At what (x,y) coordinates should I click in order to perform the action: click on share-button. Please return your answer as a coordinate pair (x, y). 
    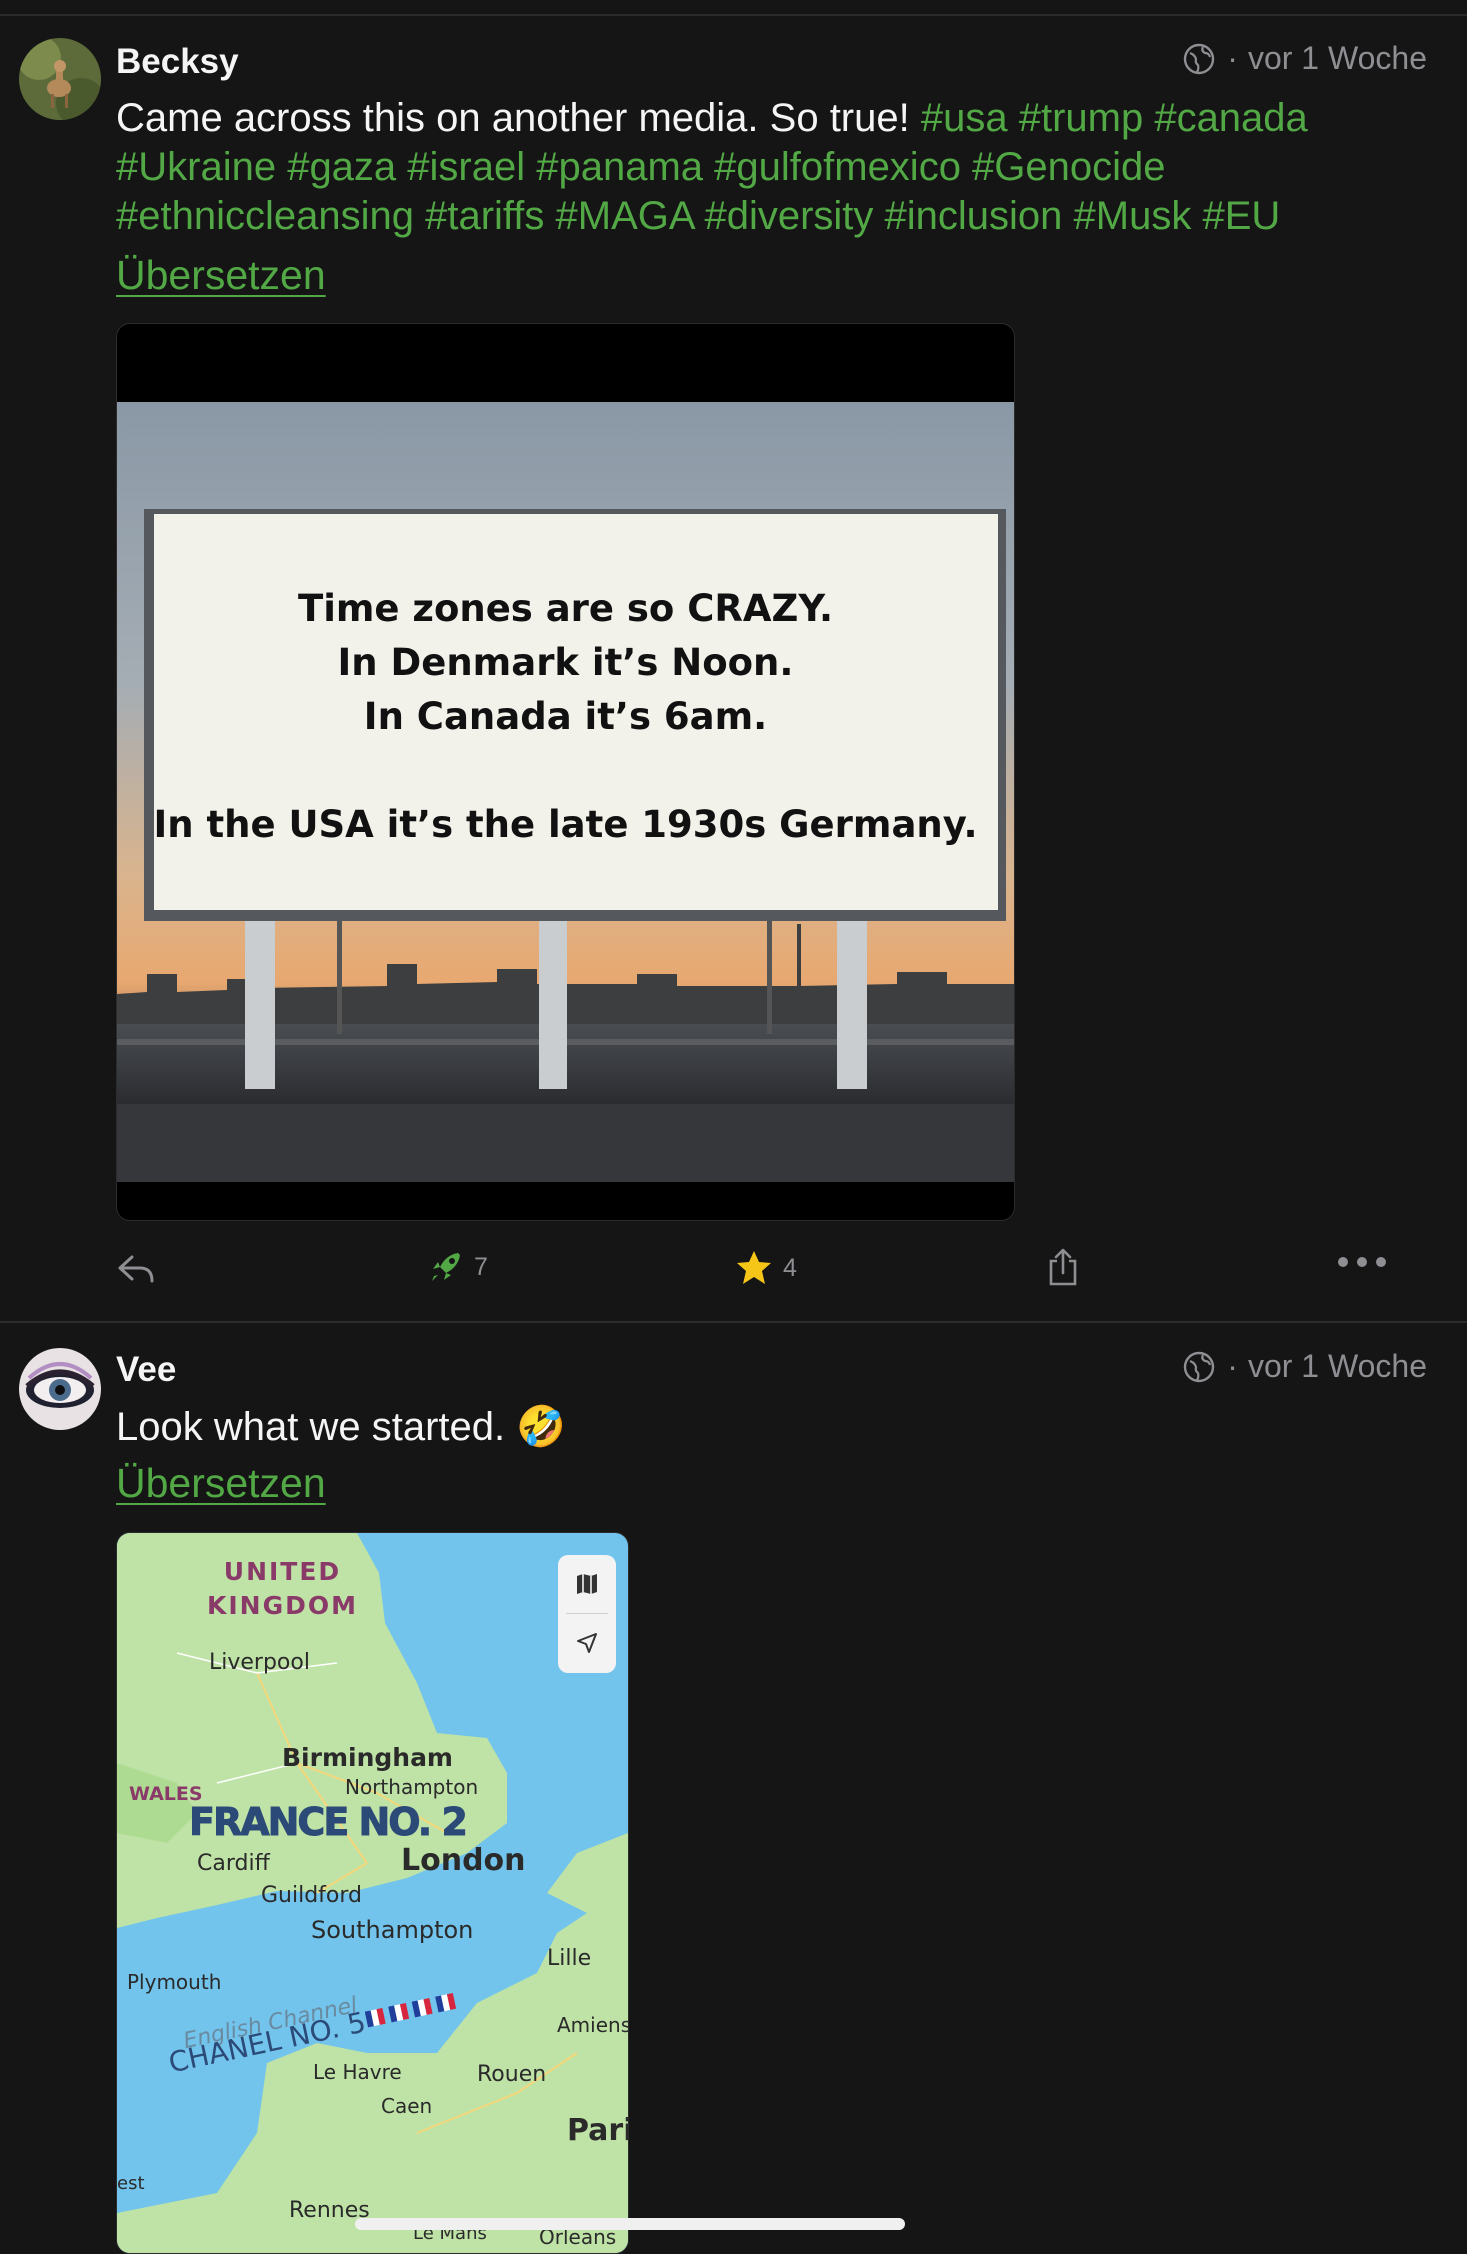
    Looking at the image, I should click on (1063, 1267).